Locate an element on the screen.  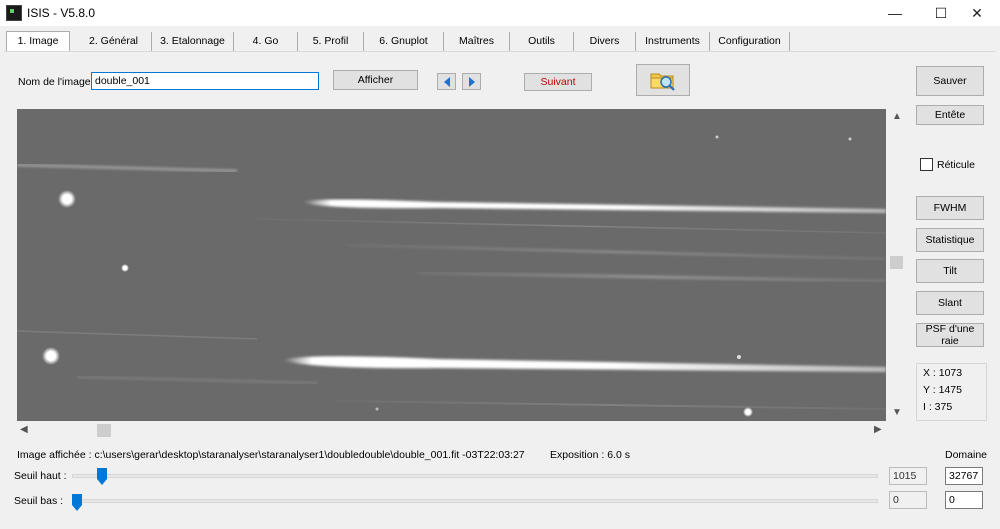
vertical-scroll-thumb is located at coordinates (896, 262).